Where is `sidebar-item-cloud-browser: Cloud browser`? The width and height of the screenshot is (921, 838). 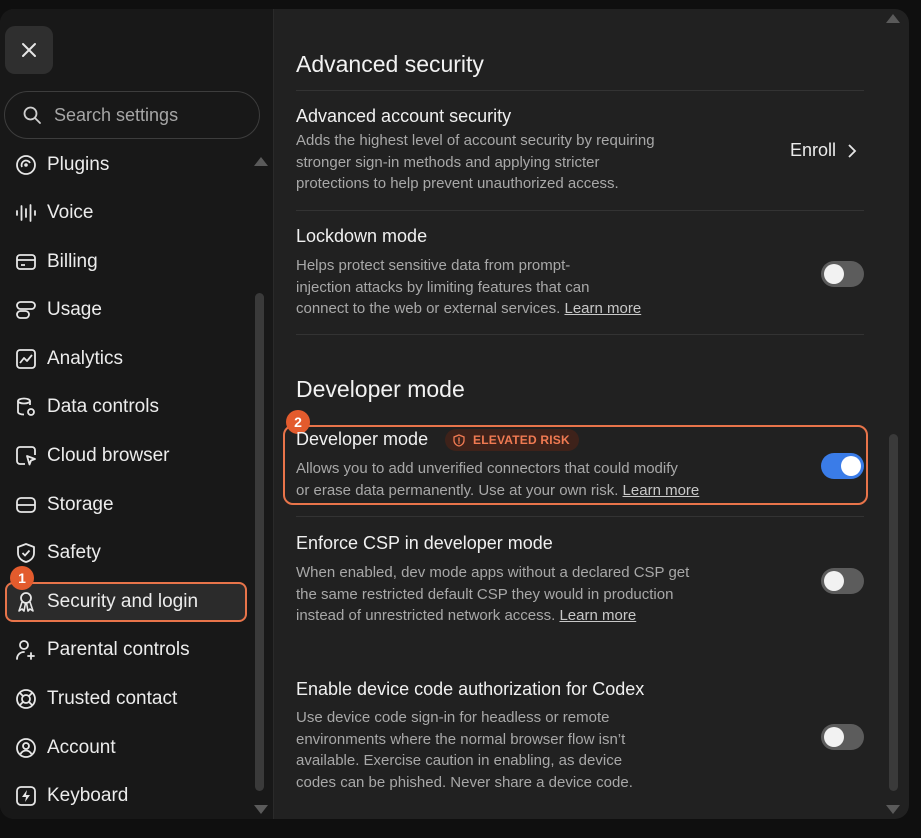 sidebar-item-cloud-browser: Cloud browser is located at coordinates (126, 456).